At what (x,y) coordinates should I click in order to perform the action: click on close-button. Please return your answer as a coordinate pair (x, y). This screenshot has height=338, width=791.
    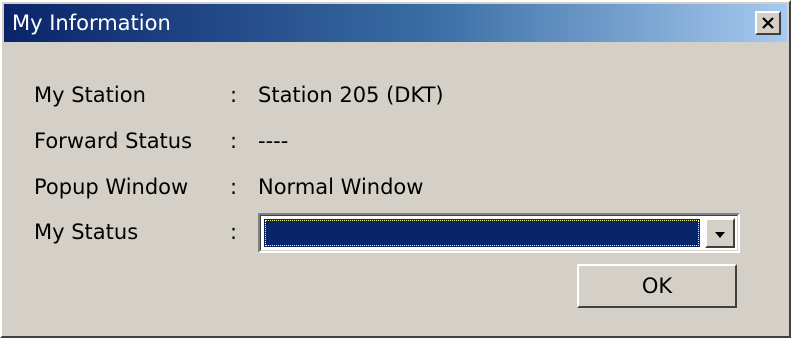
    Looking at the image, I should click on (768, 23).